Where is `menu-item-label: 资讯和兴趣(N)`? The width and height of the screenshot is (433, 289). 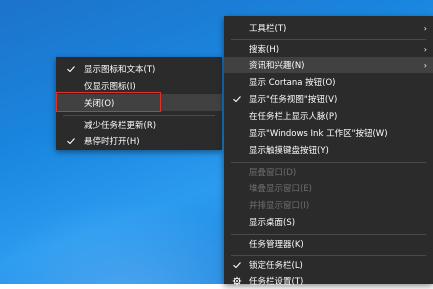 menu-item-label: 资讯和兴趣(N) is located at coordinates (277, 66).